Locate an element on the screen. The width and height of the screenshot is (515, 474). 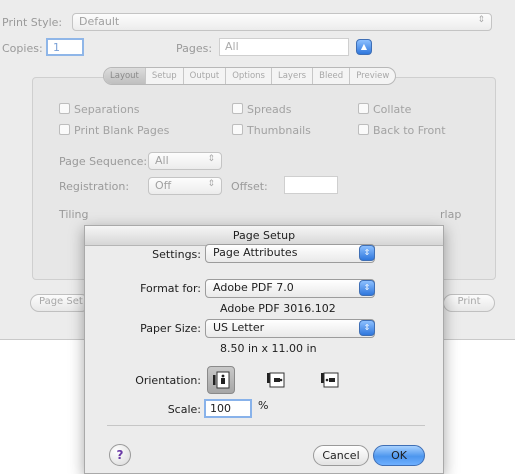
registration-value: Off is located at coordinates (163, 185).